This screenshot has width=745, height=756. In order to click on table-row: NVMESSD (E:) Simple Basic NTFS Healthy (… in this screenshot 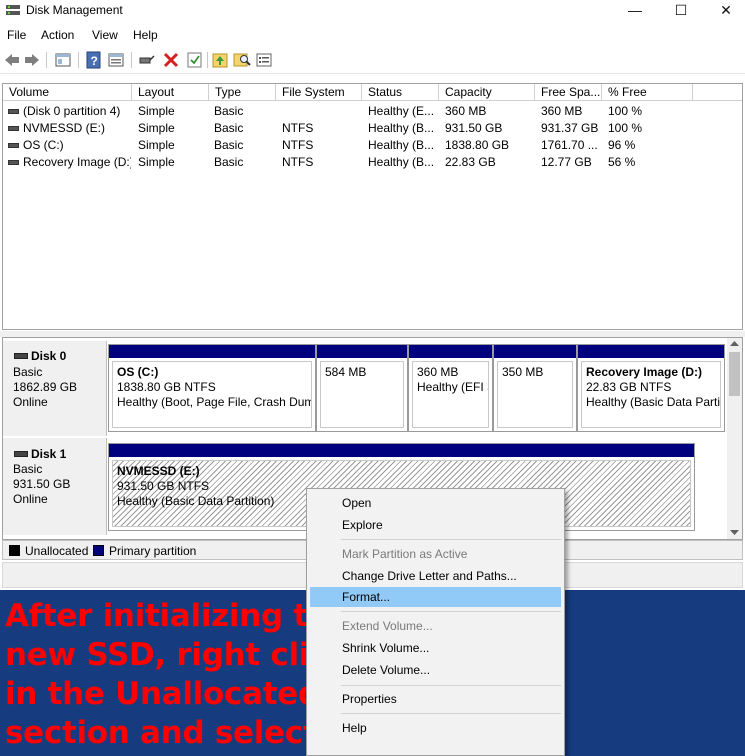, I will do `click(372, 128)`.